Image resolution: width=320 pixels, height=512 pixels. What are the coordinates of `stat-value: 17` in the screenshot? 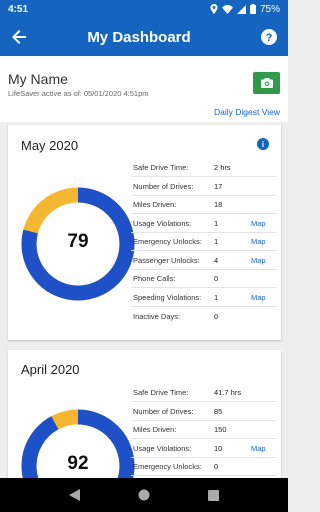 It's located at (218, 186).